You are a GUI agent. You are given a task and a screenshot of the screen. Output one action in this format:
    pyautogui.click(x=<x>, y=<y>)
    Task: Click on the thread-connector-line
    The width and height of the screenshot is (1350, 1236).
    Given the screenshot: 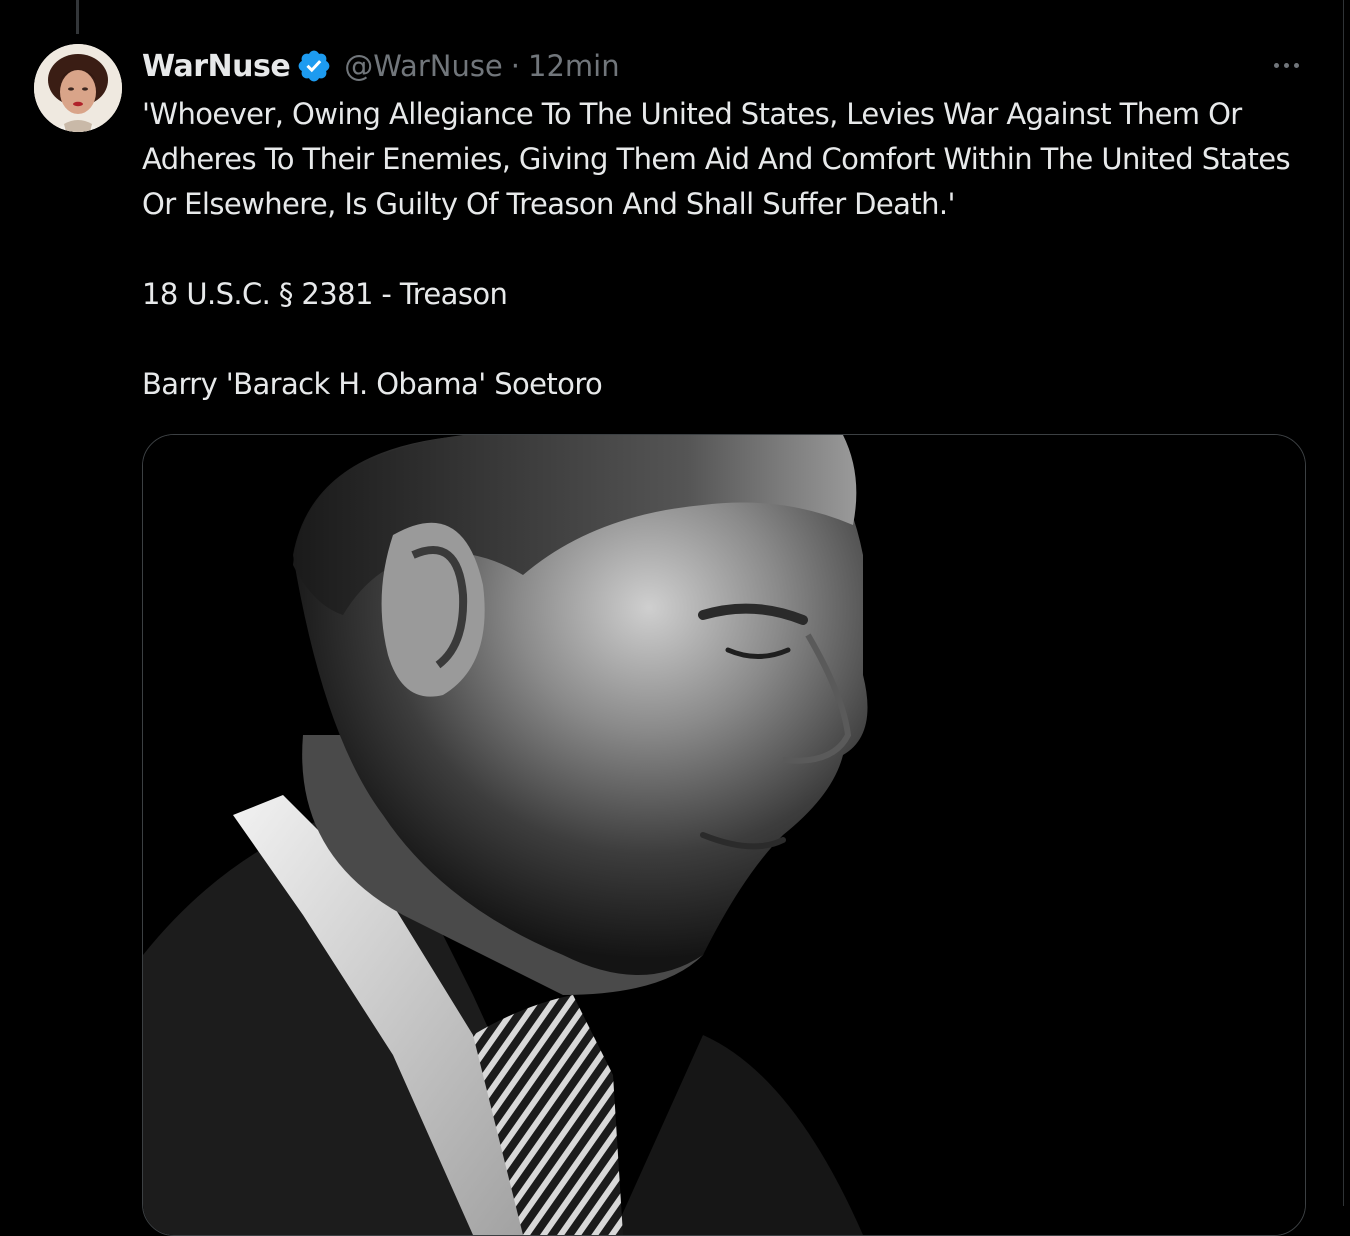 What is the action you would take?
    pyautogui.click(x=77, y=17)
    